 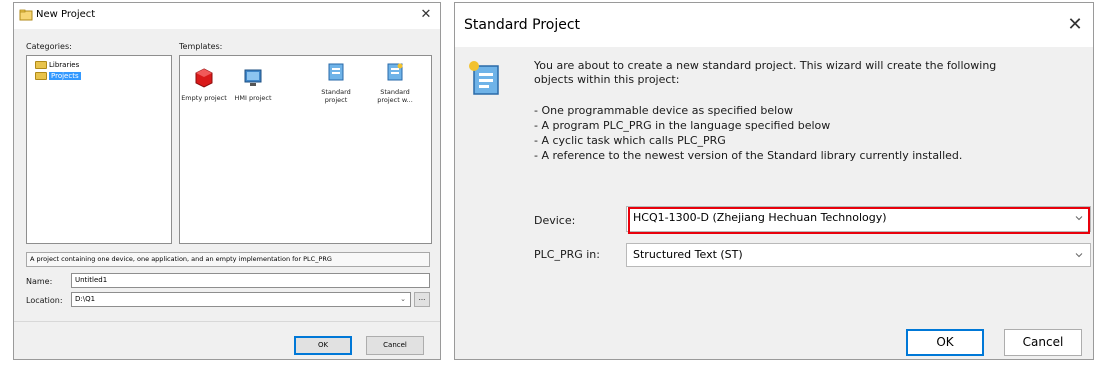 I want to click on template-hmi-project: HMI project, so click(x=253, y=85).